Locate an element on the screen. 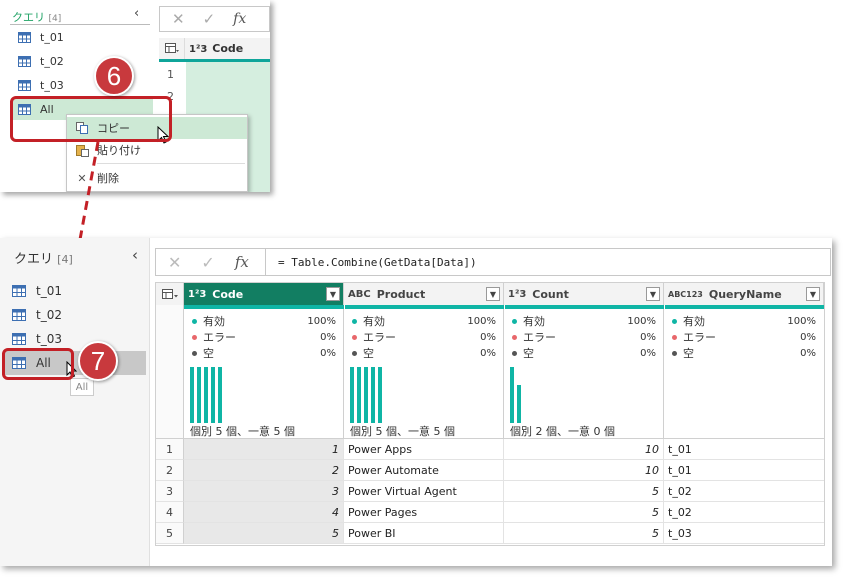  queries-count: [4] is located at coordinates (65, 259).